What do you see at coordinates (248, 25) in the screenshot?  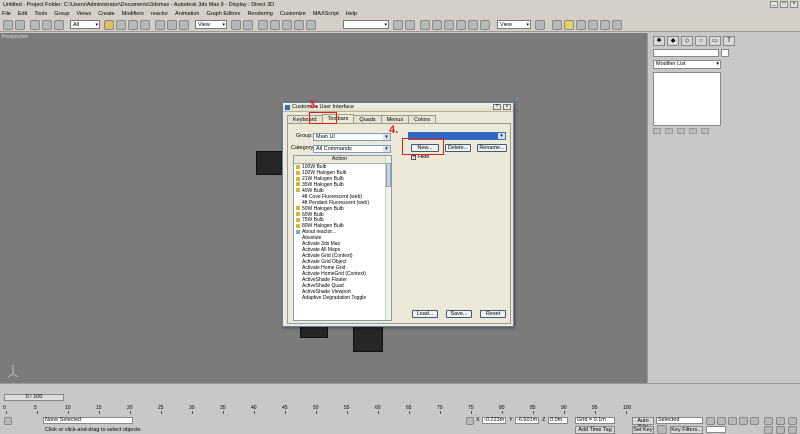 I see `select-manipulate-icon` at bounding box center [248, 25].